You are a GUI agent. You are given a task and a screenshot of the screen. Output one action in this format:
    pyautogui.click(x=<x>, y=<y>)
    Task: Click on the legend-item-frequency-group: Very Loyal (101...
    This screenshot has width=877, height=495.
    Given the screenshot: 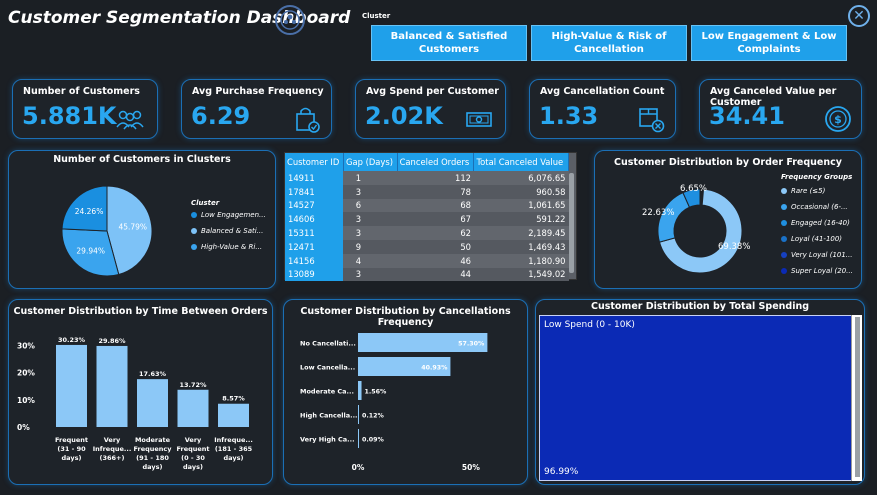 What is the action you would take?
    pyautogui.click(x=821, y=255)
    